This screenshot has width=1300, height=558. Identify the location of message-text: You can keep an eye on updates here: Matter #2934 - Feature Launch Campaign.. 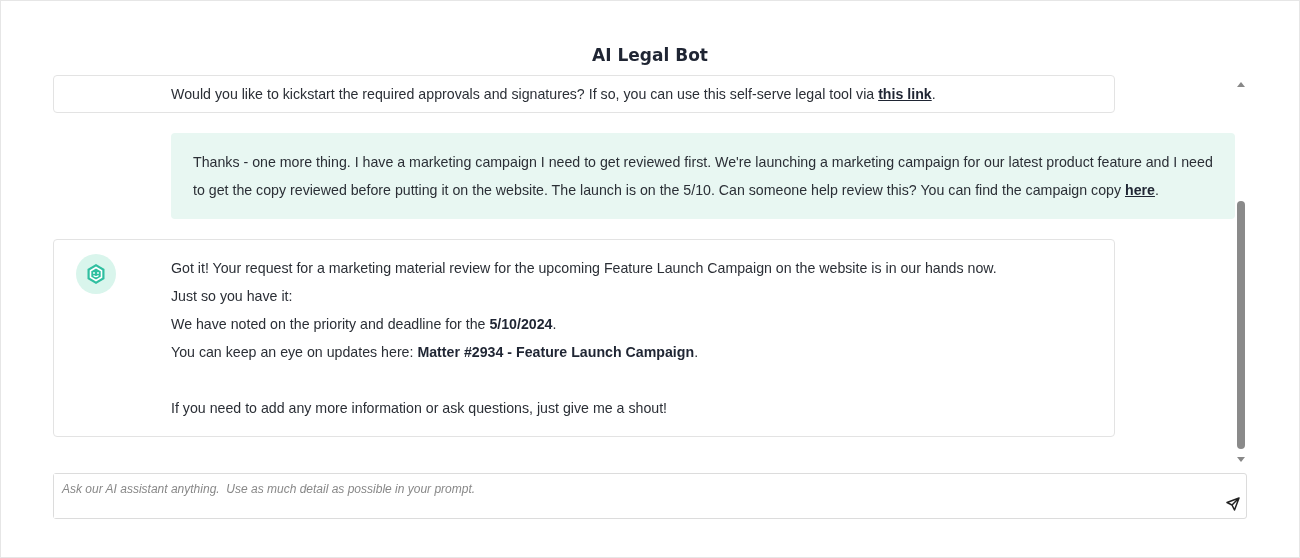
(435, 352).